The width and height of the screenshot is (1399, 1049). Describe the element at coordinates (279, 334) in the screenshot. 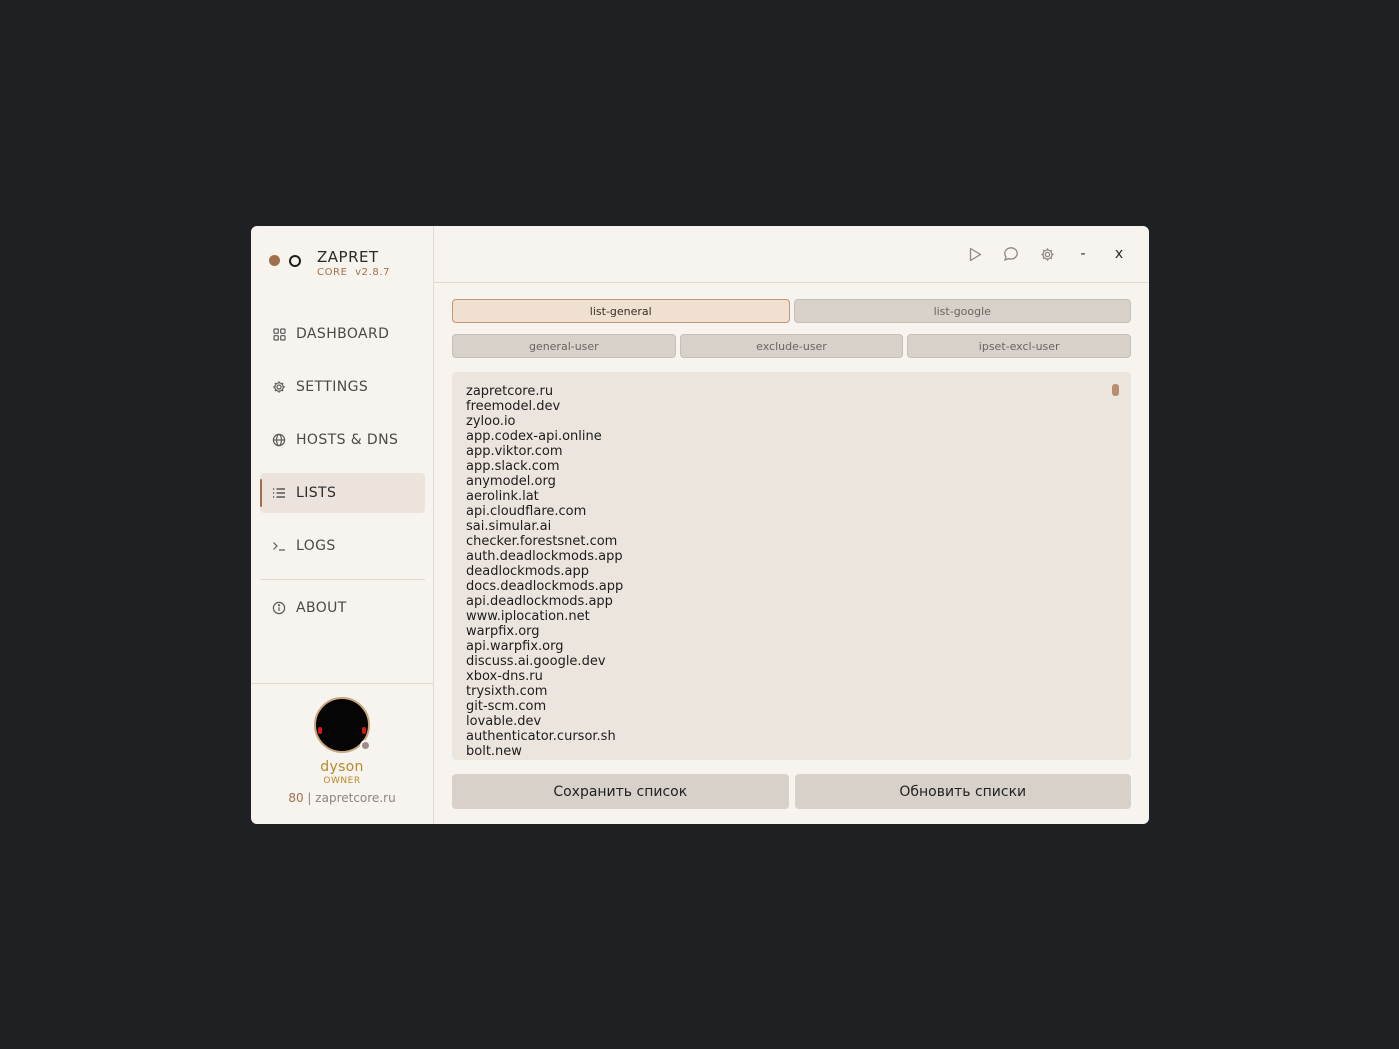

I see `grid-icon` at that location.